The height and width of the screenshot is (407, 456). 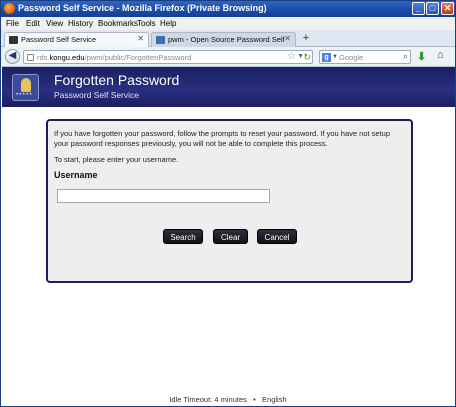 I want to click on page-title: Forgotten Password, so click(x=117, y=80).